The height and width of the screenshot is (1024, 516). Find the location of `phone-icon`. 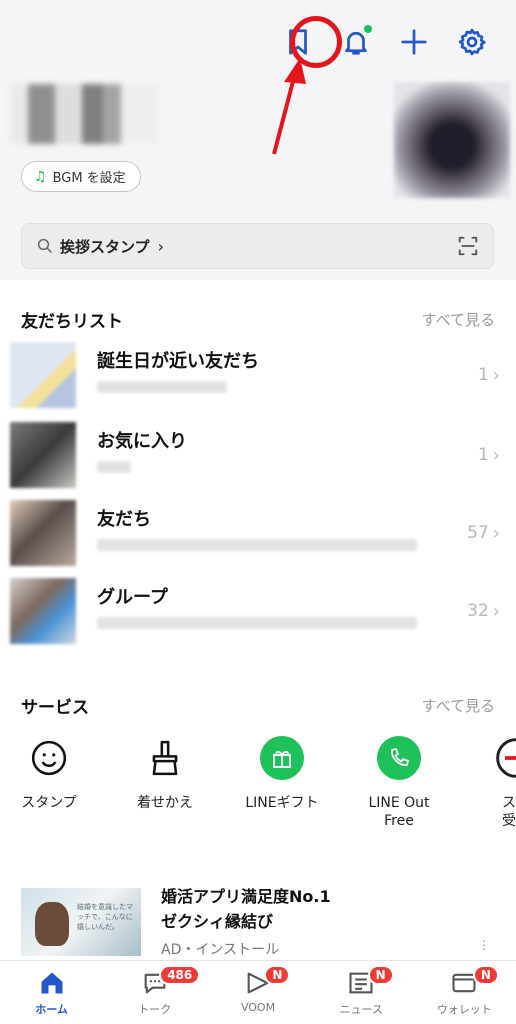

phone-icon is located at coordinates (399, 758).